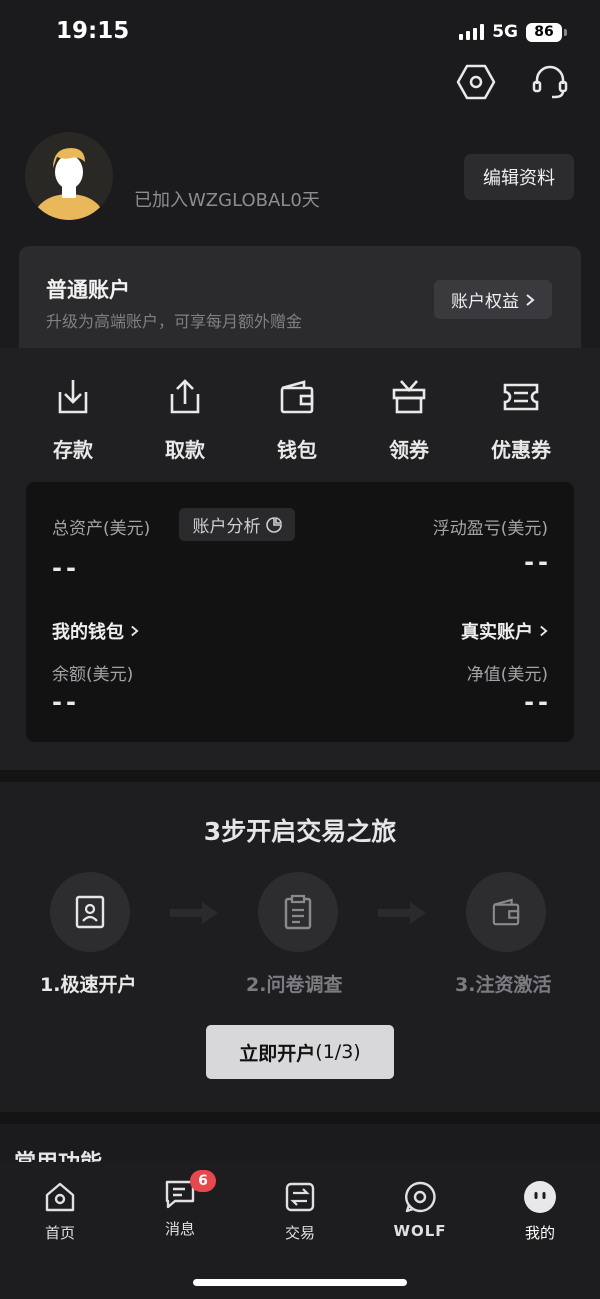 This screenshot has width=600, height=1299. I want to click on user-avatar-icon, so click(69, 184).